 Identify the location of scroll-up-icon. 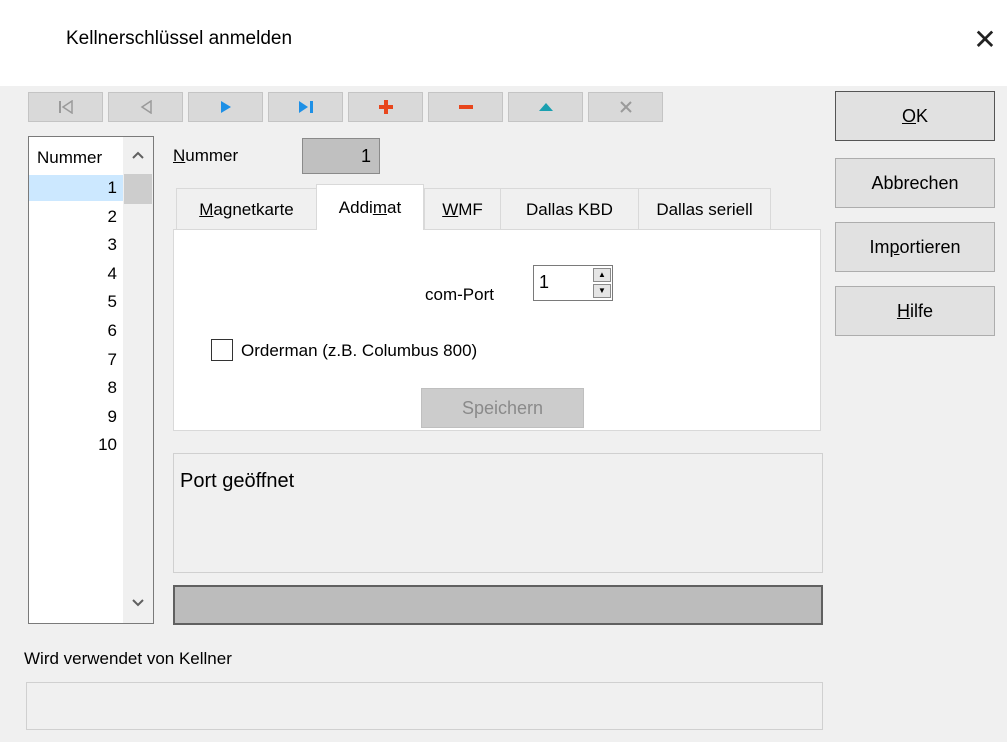
(138, 158).